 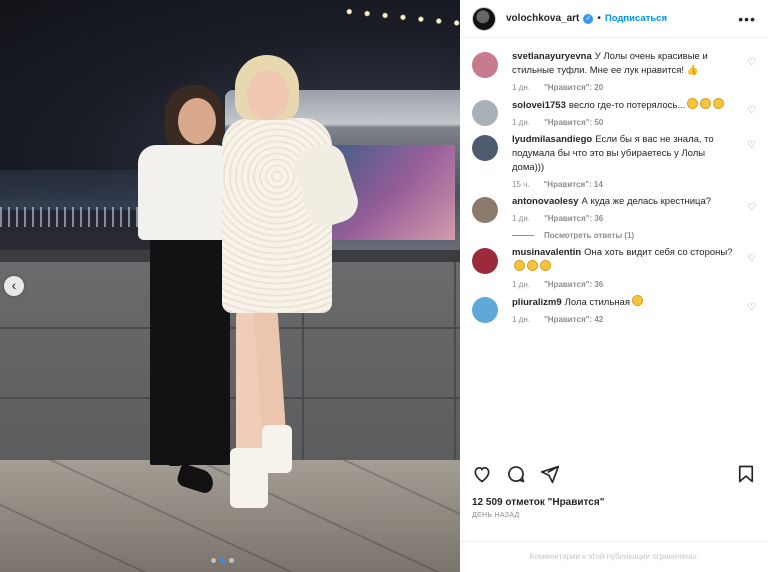 What do you see at coordinates (14, 286) in the screenshot?
I see `carousel-prev-button: ‹` at bounding box center [14, 286].